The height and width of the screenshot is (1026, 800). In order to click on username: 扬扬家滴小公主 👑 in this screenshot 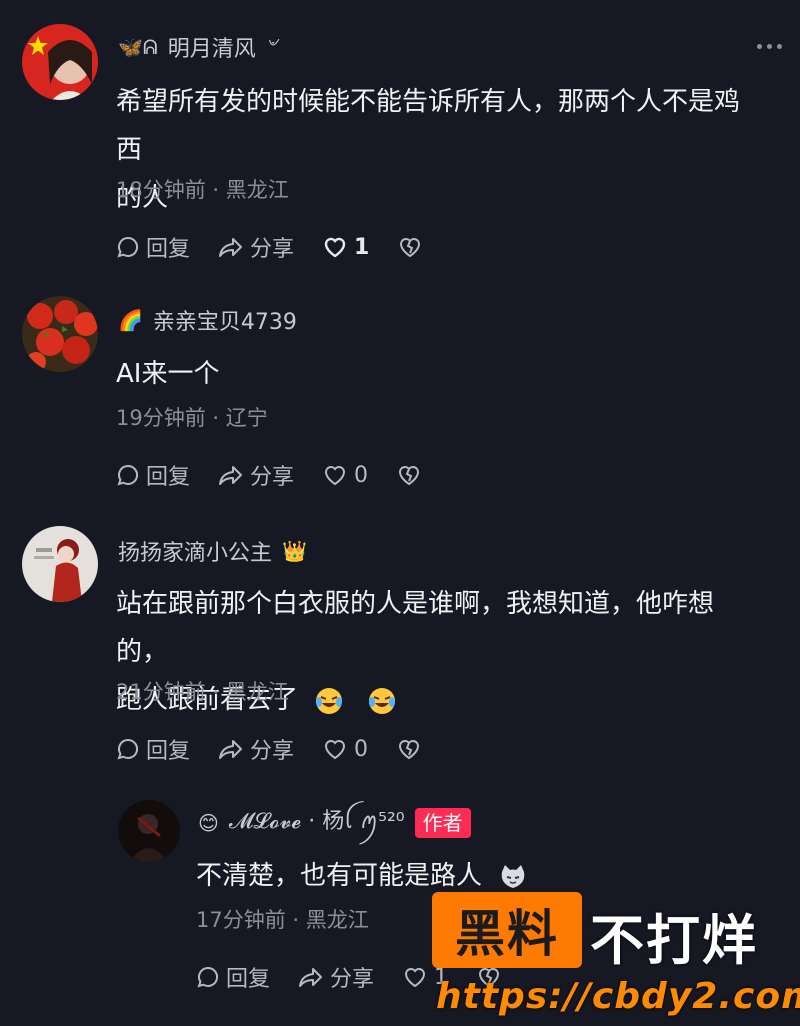, I will do `click(212, 551)`.